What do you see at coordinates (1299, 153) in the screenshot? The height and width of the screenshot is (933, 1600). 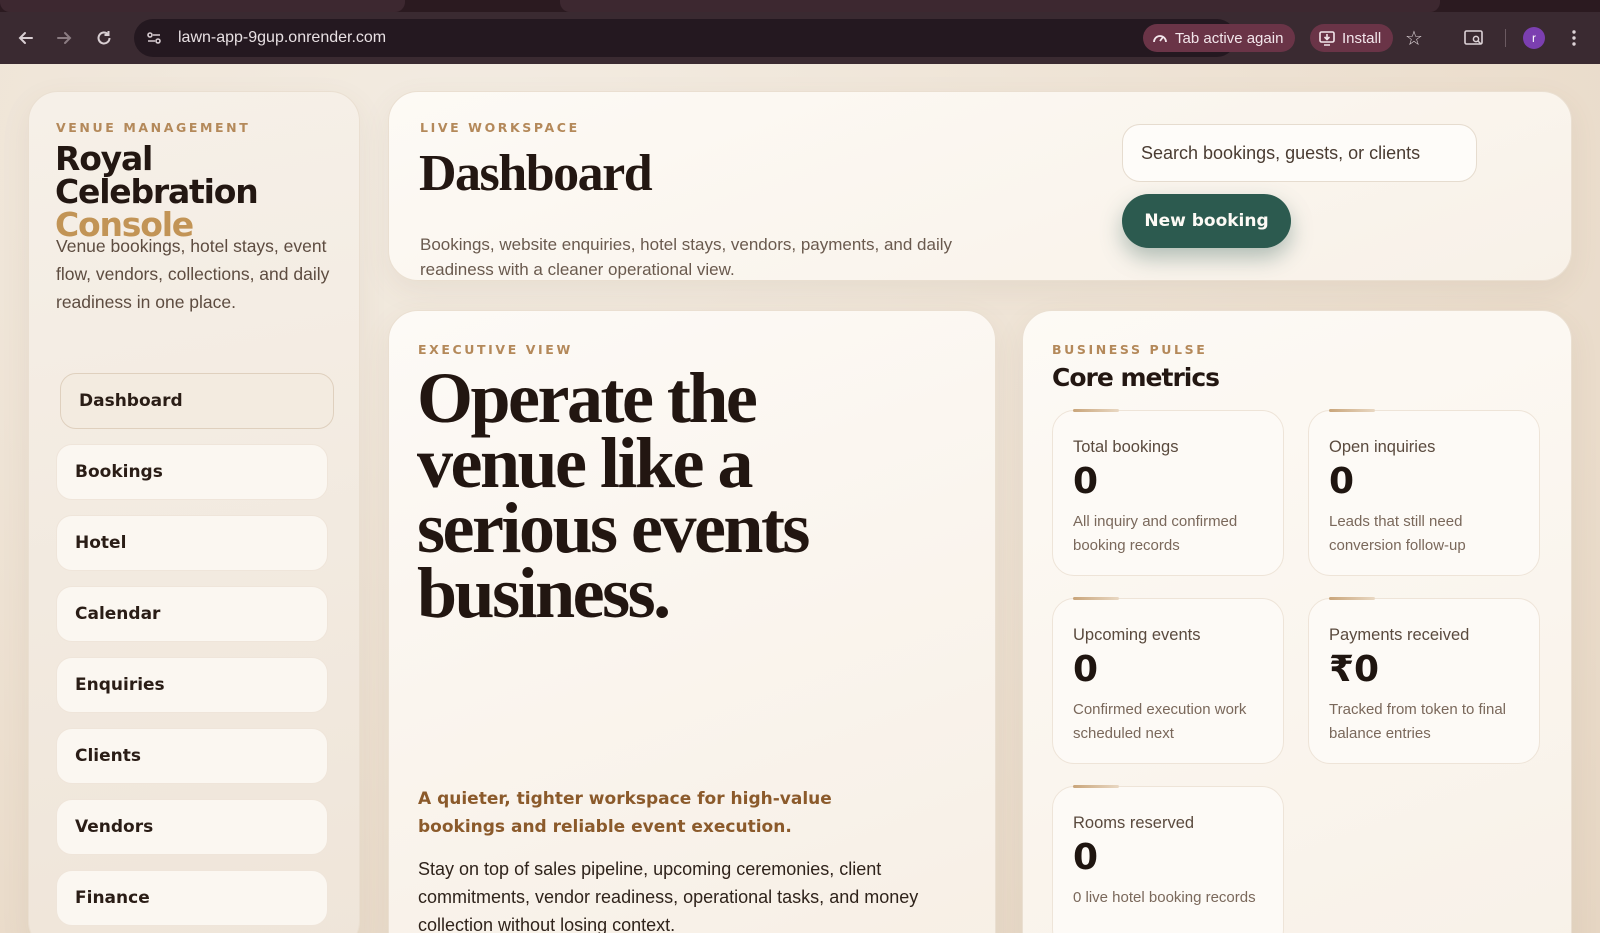 I see `search-input` at bounding box center [1299, 153].